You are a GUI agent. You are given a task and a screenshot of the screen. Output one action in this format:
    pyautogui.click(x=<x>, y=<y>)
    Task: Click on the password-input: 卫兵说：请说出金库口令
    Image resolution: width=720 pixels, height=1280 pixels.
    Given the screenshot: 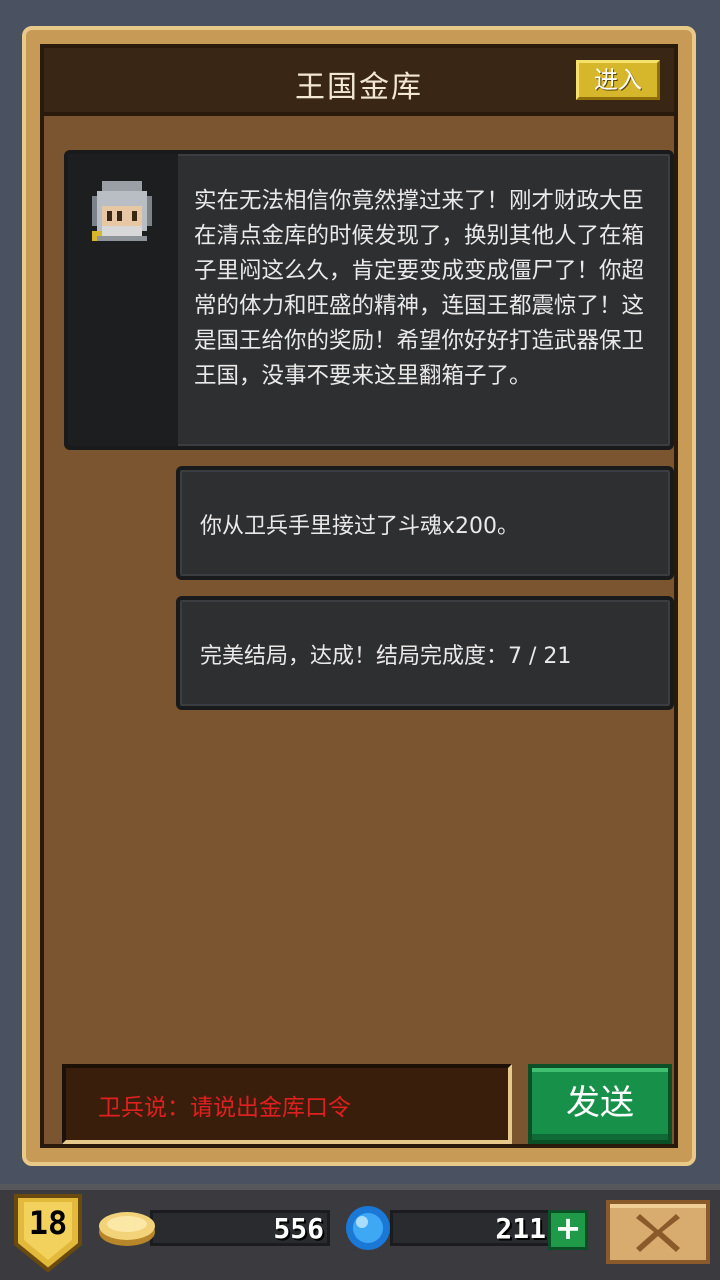 What is the action you would take?
    pyautogui.click(x=287, y=1104)
    